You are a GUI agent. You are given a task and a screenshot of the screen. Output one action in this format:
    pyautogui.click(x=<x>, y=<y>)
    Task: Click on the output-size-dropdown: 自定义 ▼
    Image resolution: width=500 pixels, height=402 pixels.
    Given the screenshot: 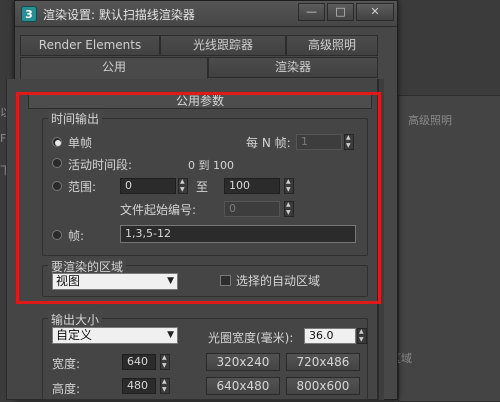 What is the action you would take?
    pyautogui.click(x=115, y=335)
    